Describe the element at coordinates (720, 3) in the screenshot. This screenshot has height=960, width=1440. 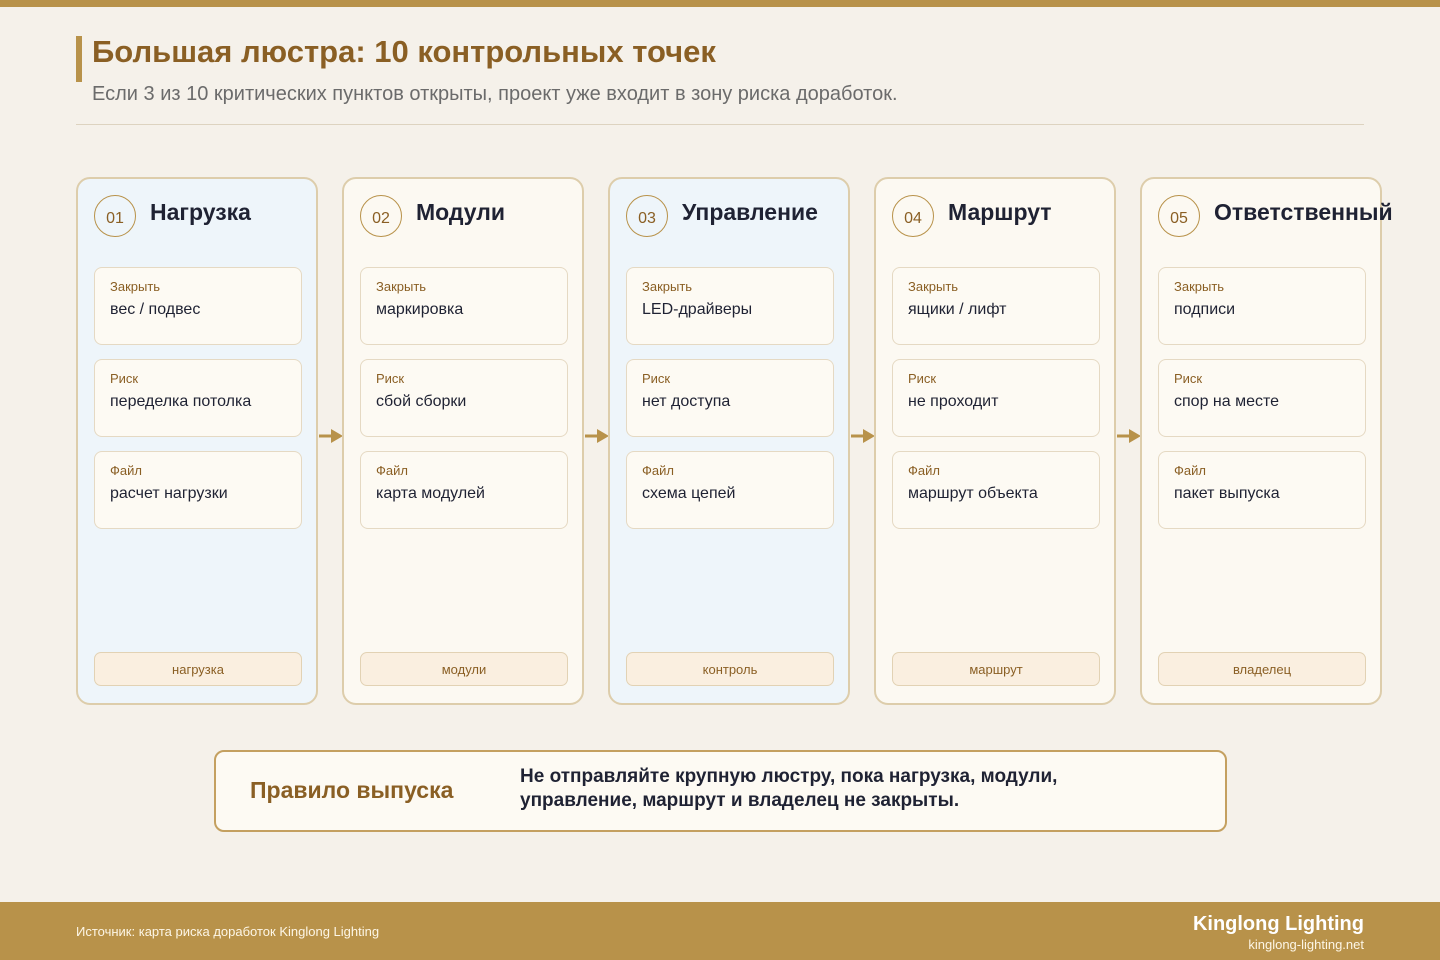
I see `top-accent-bar` at that location.